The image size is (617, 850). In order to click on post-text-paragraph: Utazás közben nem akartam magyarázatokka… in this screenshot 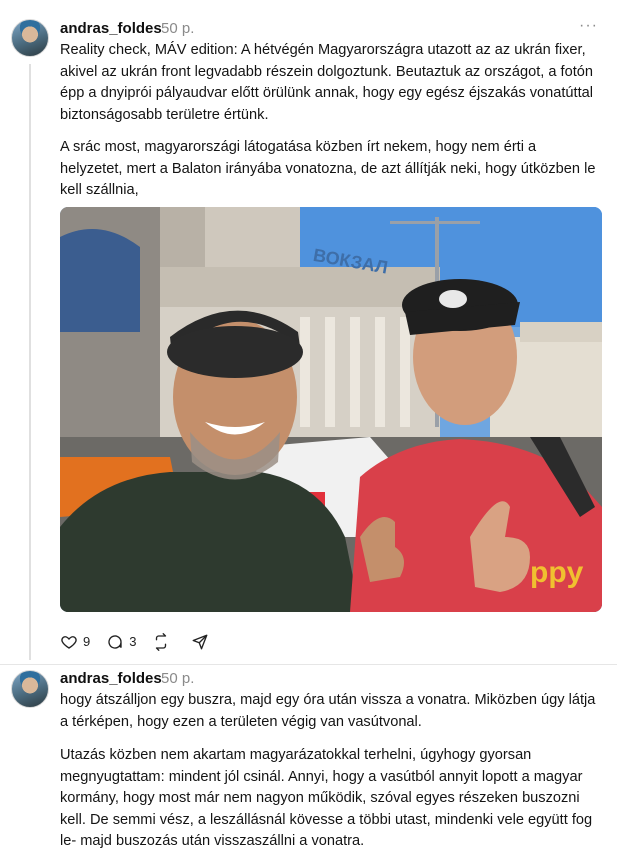, I will do `click(326, 798)`.